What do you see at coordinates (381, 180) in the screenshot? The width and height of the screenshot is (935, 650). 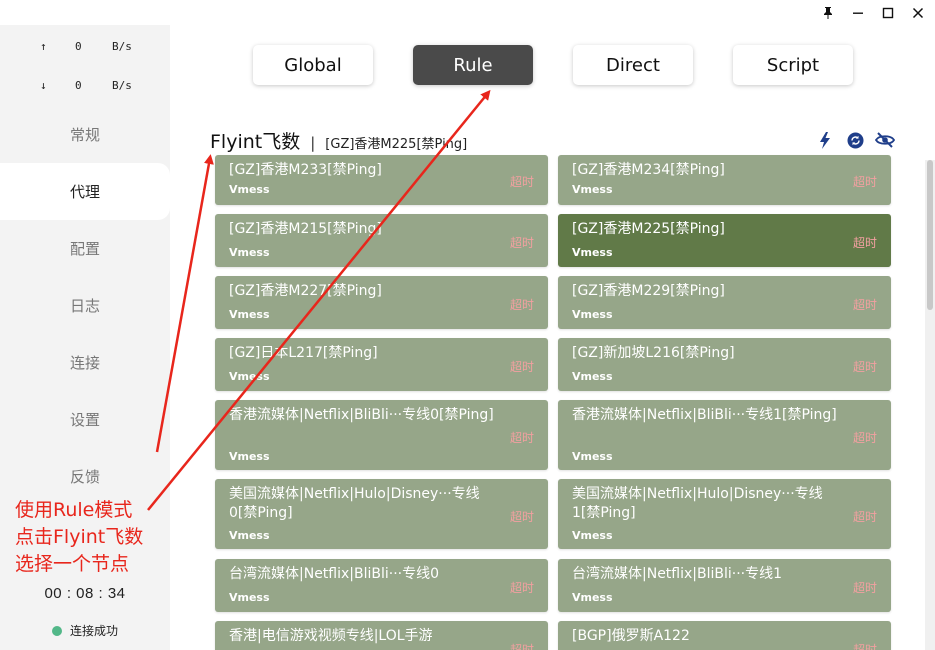 I see `proxy-card: [GZ]香港M233[禁Ping] Vmess 超时` at bounding box center [381, 180].